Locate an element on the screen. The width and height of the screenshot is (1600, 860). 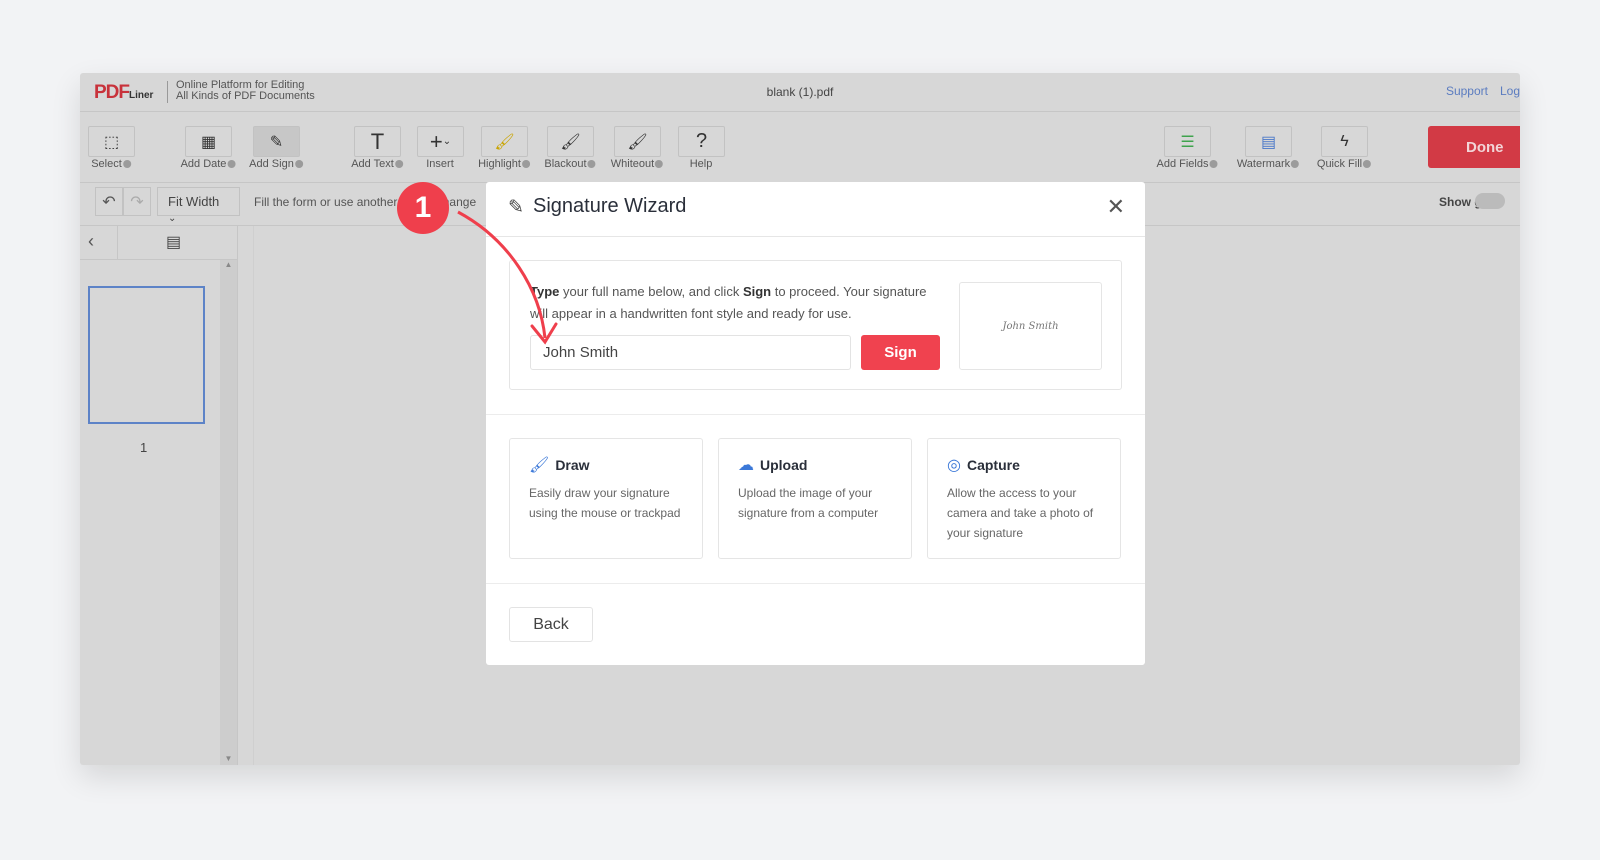
step-badge: 1 is located at coordinates (423, 208).